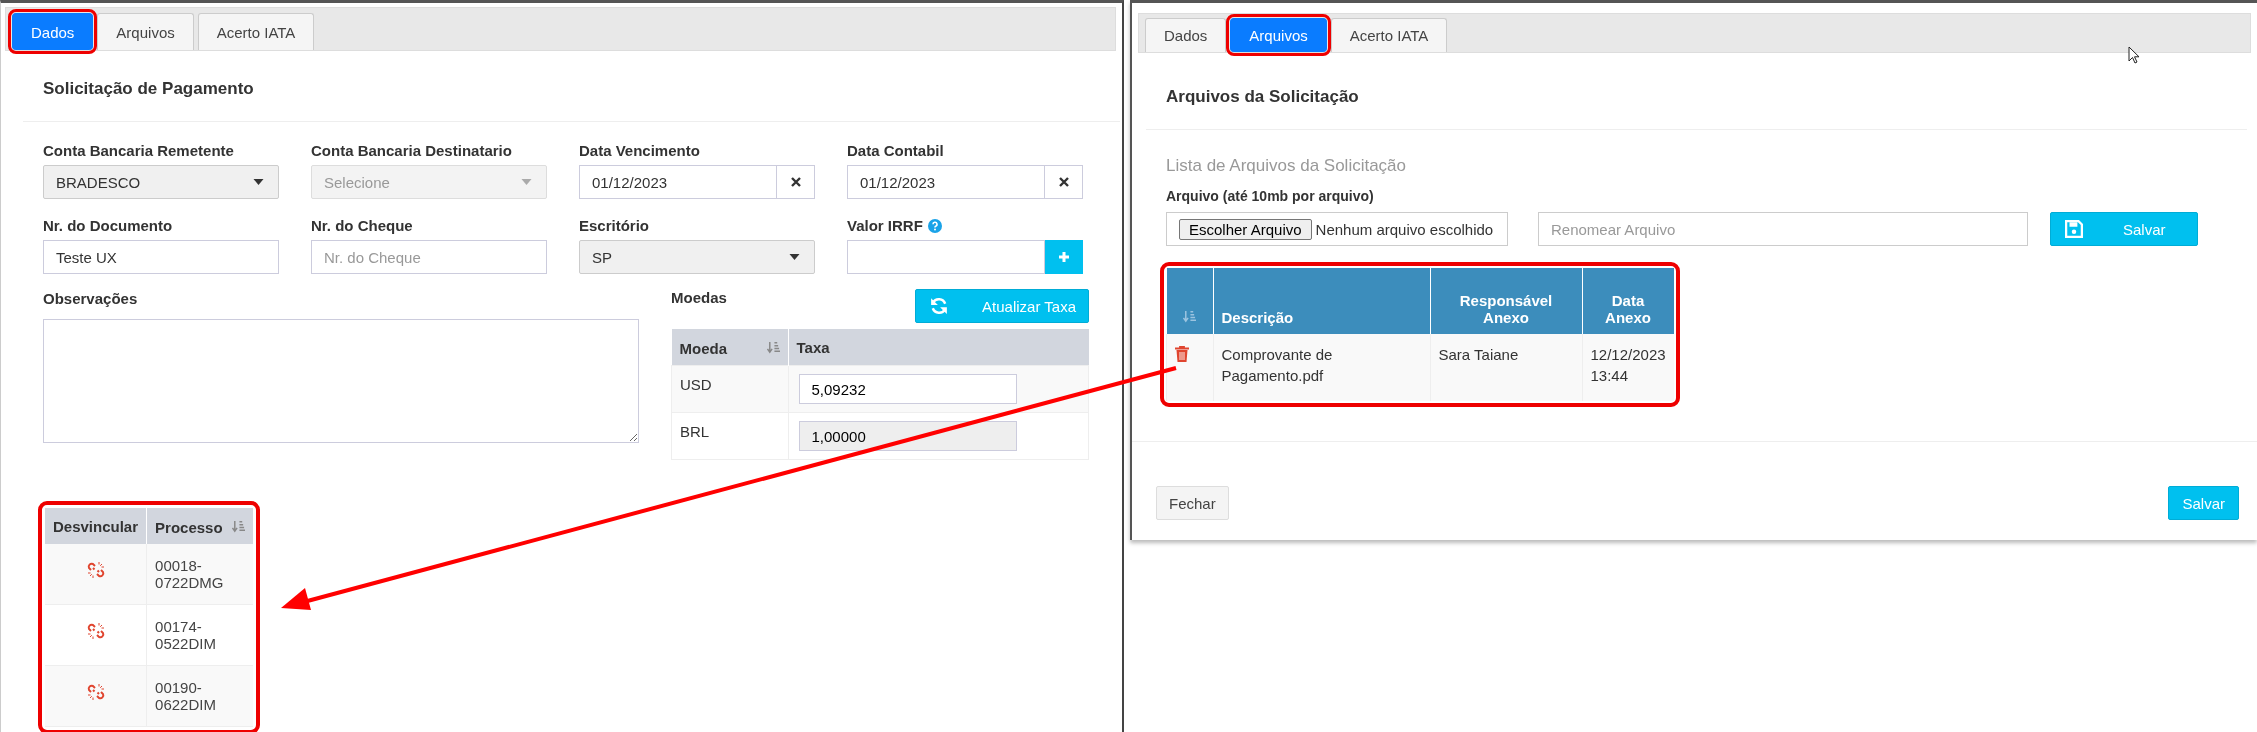 Image resolution: width=2257 pixels, height=732 pixels. Describe the element at coordinates (1263, 97) in the screenshot. I see `section-title: Arquivos da Solicitação` at that location.